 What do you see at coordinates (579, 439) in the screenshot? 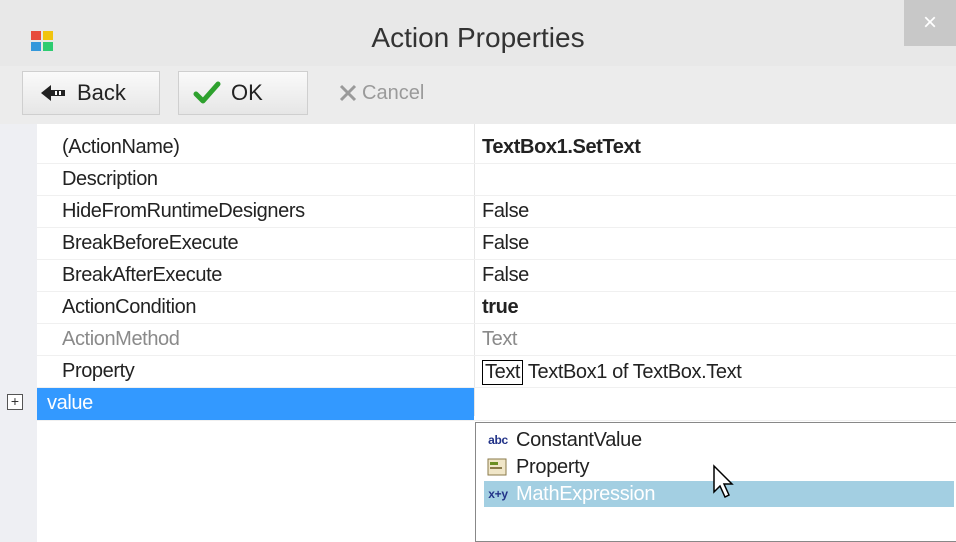
I see `dropdown-item-label: ConstantValue` at bounding box center [579, 439].